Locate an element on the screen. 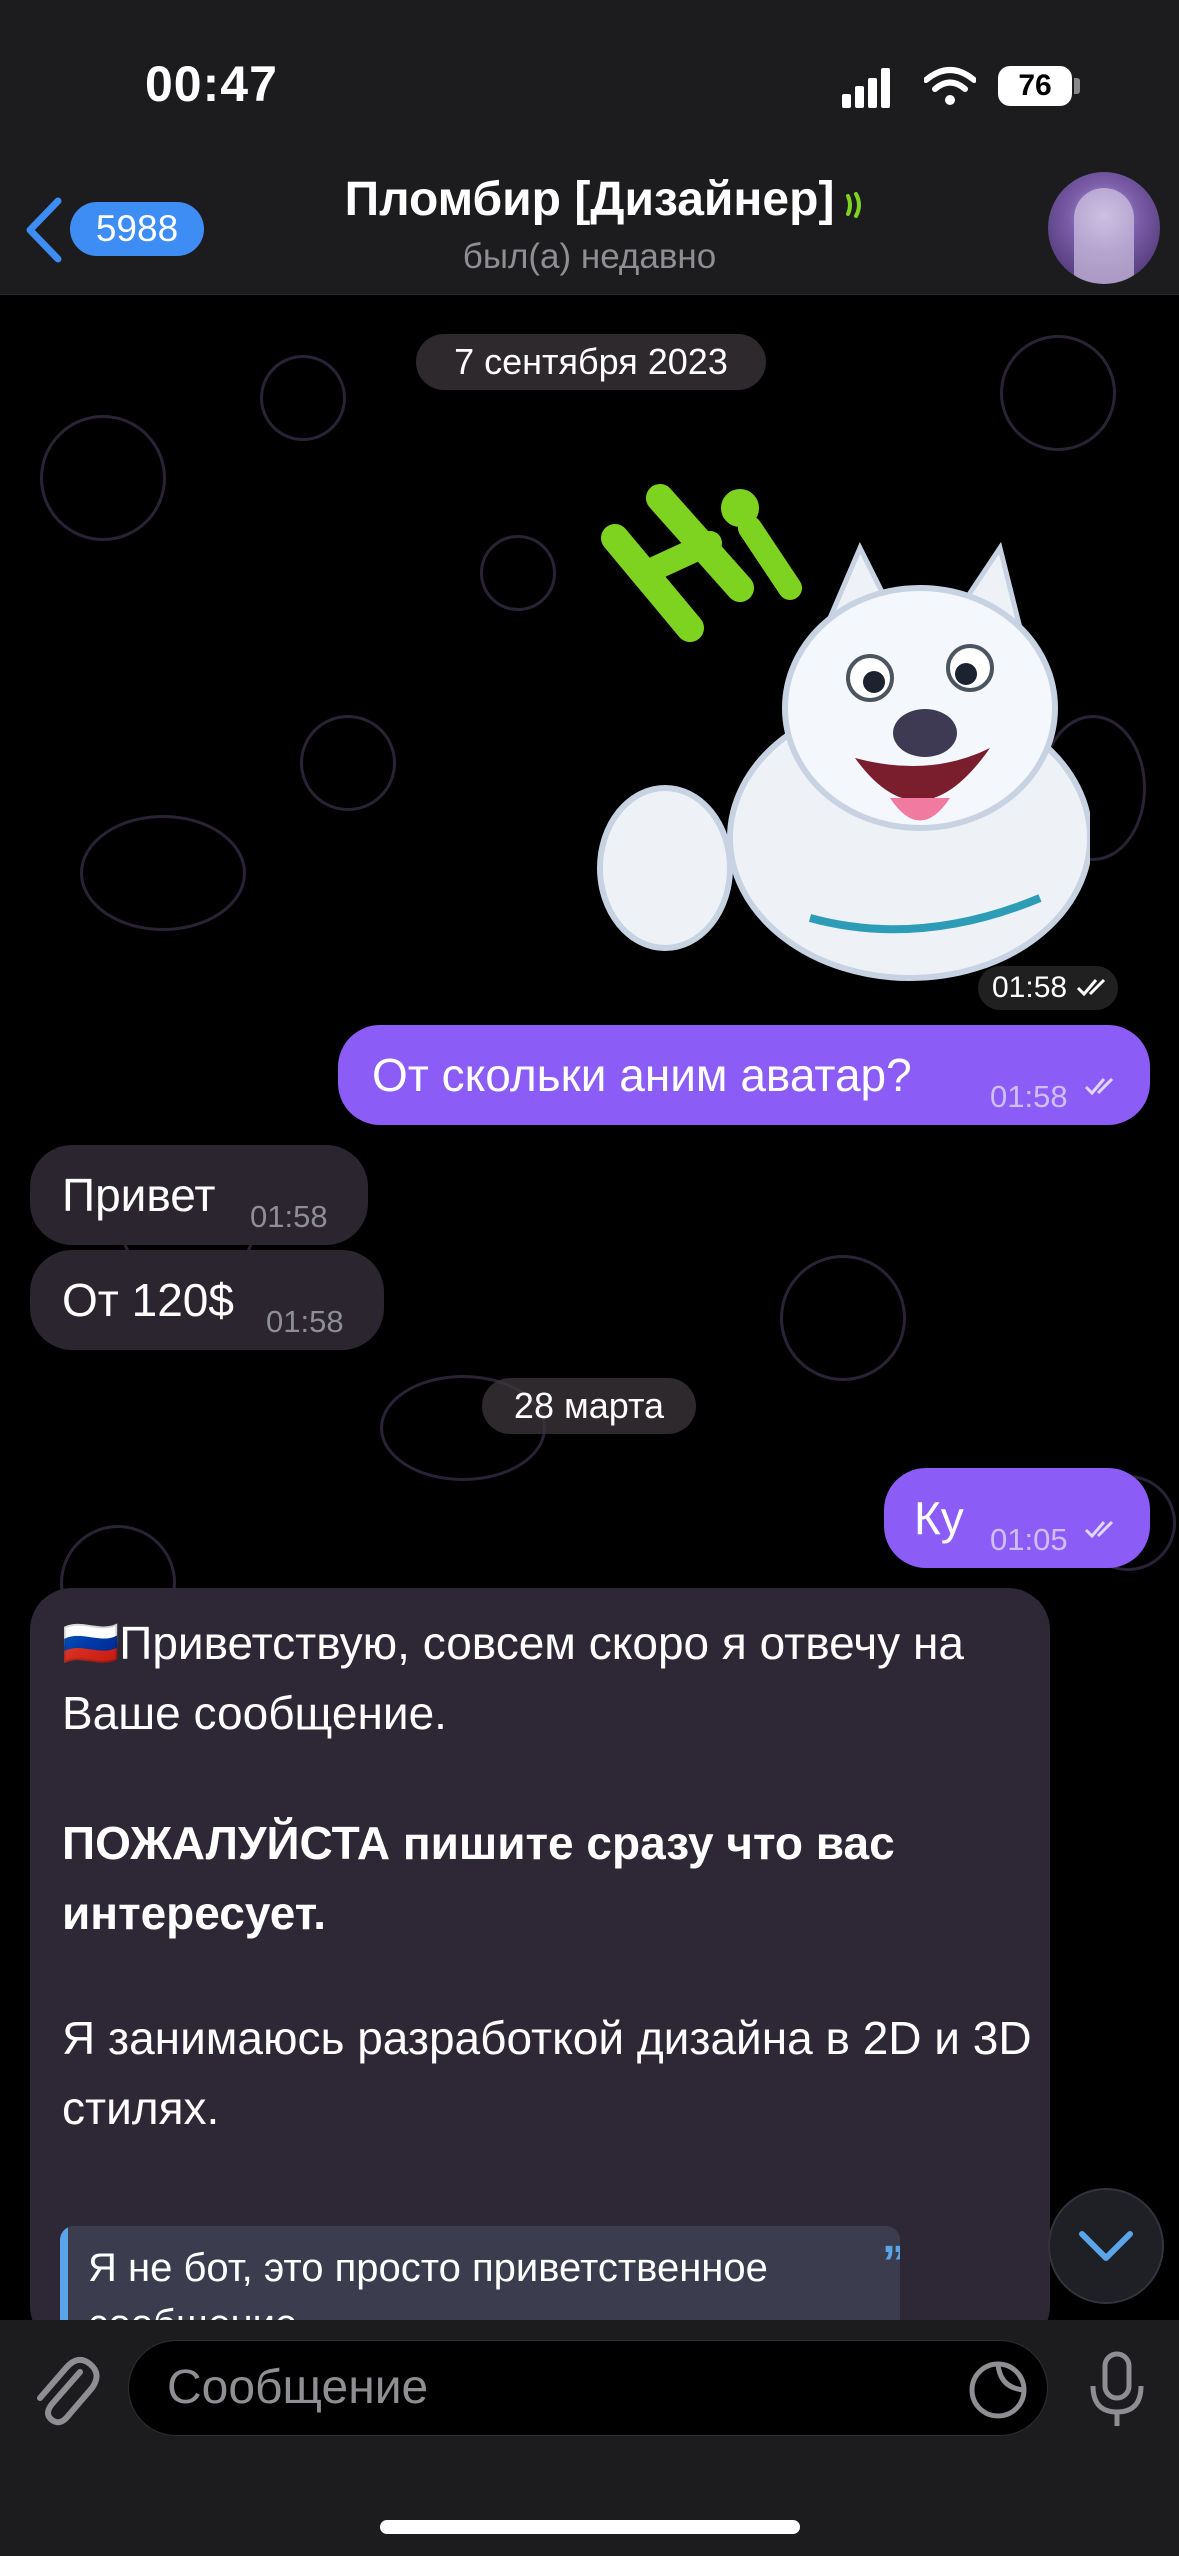 The width and height of the screenshot is (1179, 2556). message-text: Привет is located at coordinates (139, 1195).